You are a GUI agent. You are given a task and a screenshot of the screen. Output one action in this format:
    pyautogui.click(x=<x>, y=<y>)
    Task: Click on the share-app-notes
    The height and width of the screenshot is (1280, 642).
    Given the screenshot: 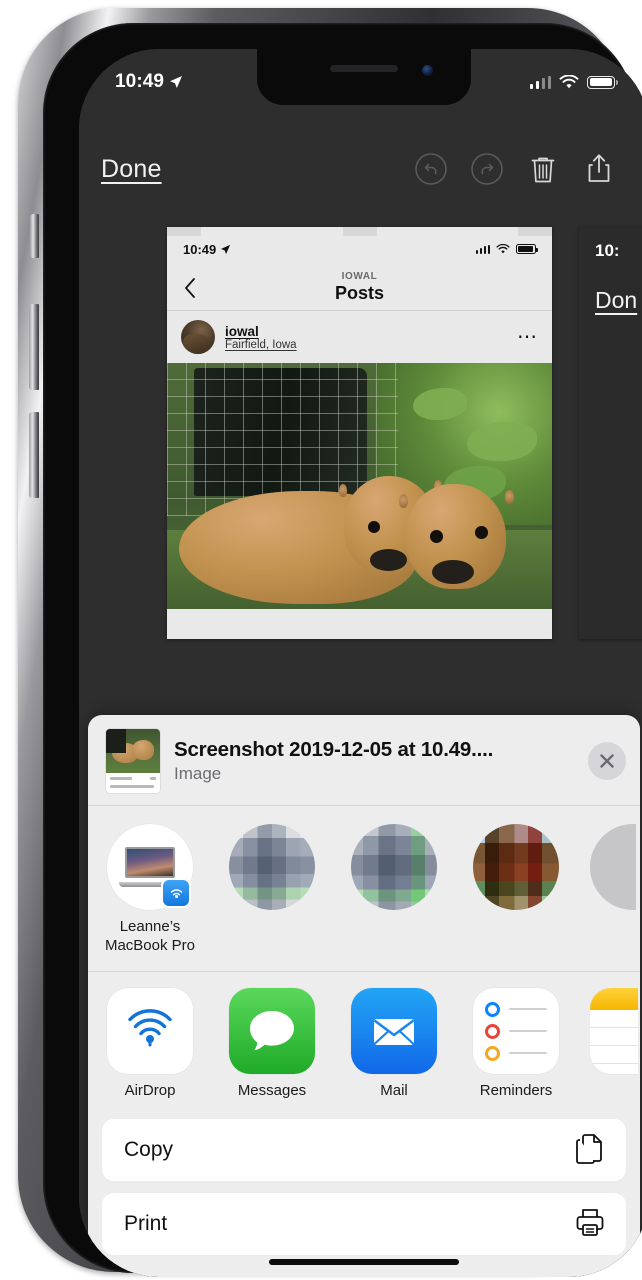 What is the action you would take?
    pyautogui.click(x=614, y=1043)
    